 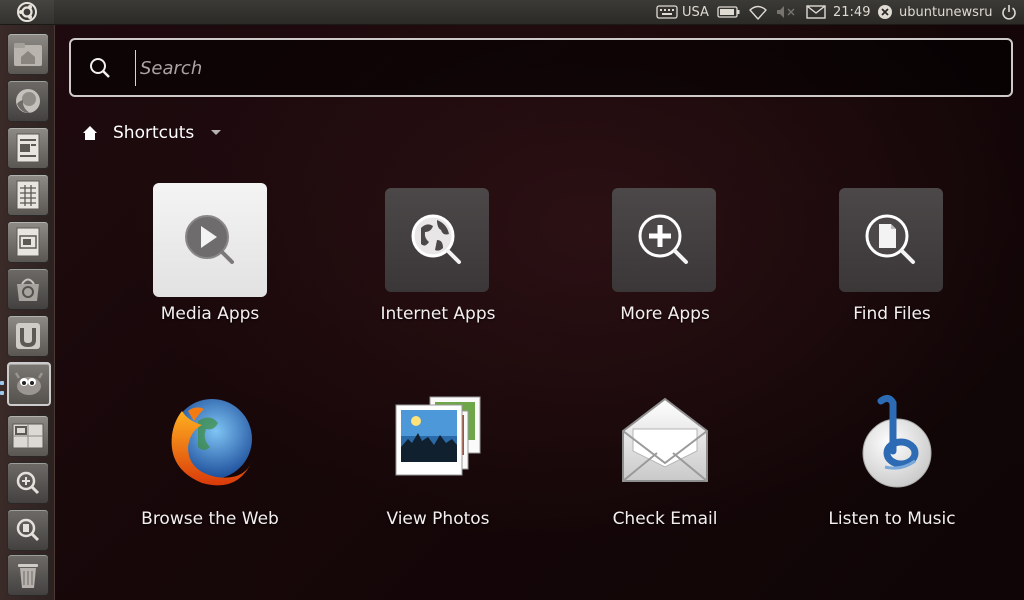 I want to click on tile-label: More Apps, so click(x=665, y=314).